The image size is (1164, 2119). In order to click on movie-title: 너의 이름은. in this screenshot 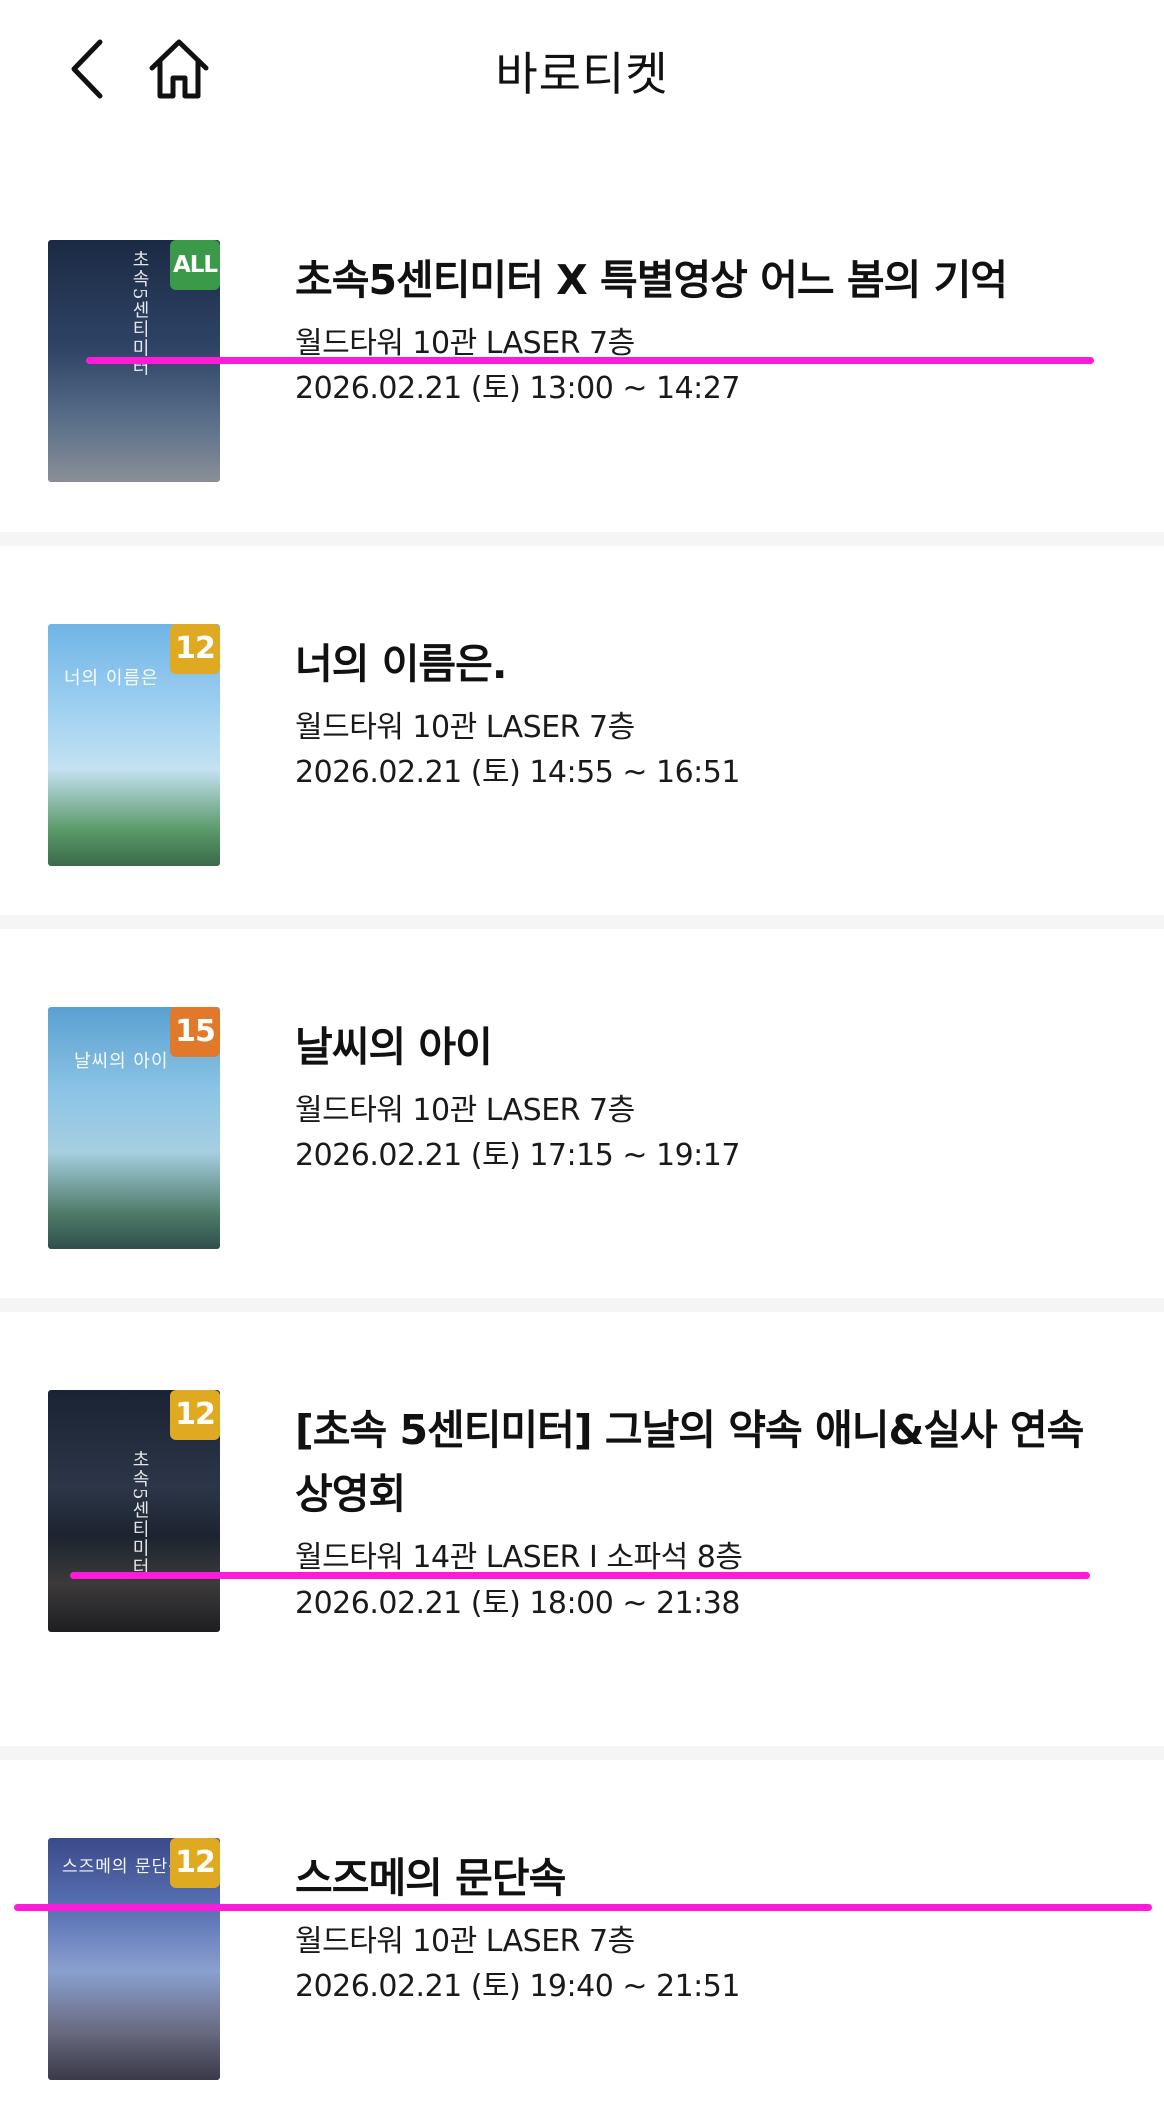, I will do `click(401, 664)`.